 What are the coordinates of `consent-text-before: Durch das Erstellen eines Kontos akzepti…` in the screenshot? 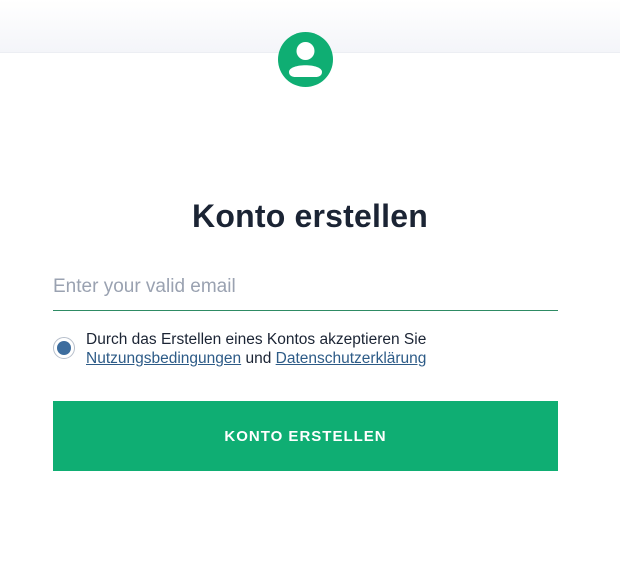 It's located at (256, 339).